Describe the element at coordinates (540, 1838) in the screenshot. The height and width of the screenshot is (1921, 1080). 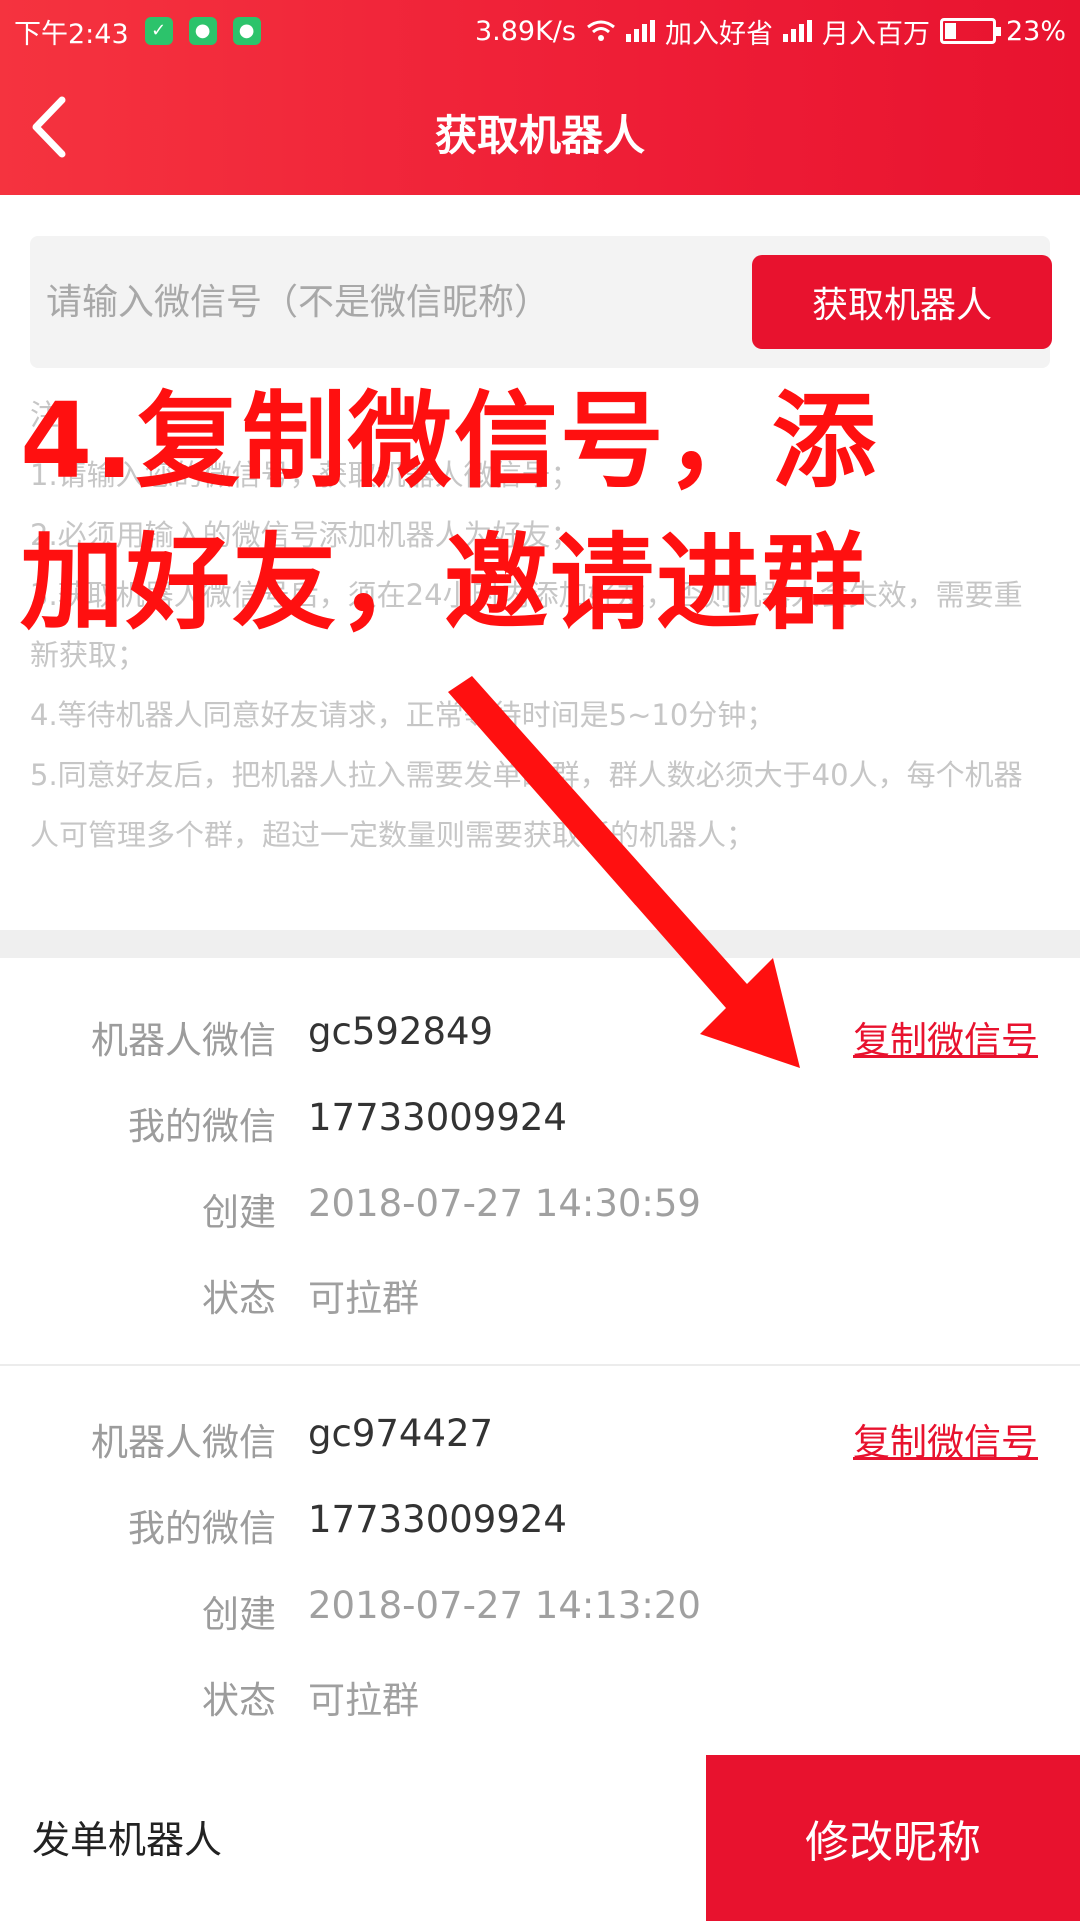
I see `bottom-bar: 发单机器人 修改昵称` at that location.